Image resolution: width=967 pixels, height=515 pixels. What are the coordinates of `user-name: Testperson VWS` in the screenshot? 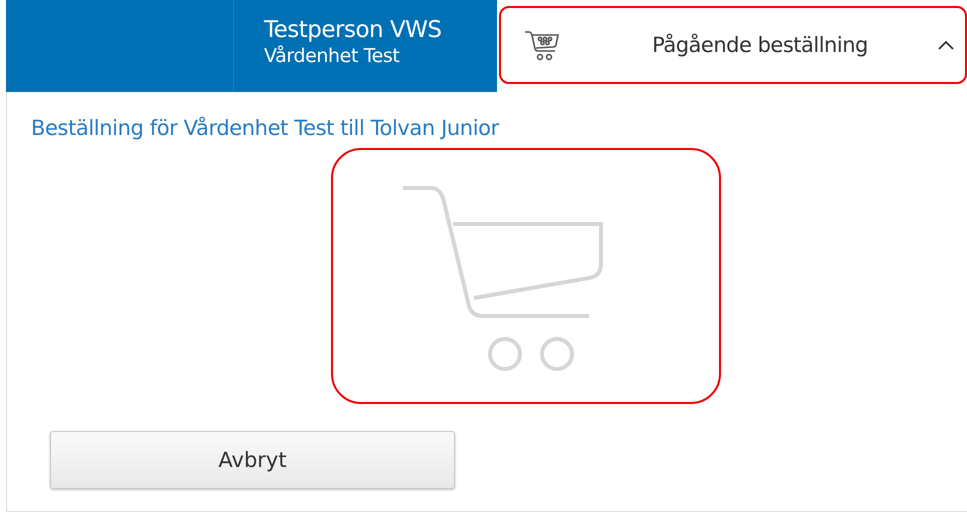 It's located at (353, 30).